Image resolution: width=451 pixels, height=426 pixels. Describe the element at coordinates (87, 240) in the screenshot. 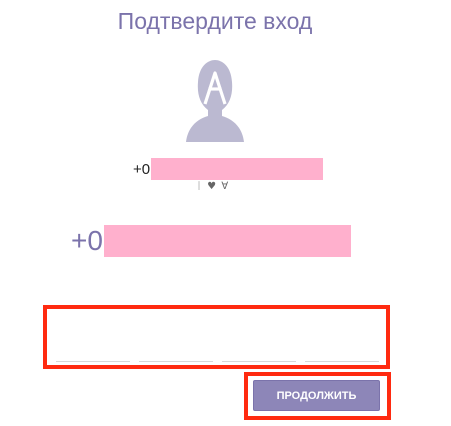

I see `phone-prefix-large: +0` at that location.